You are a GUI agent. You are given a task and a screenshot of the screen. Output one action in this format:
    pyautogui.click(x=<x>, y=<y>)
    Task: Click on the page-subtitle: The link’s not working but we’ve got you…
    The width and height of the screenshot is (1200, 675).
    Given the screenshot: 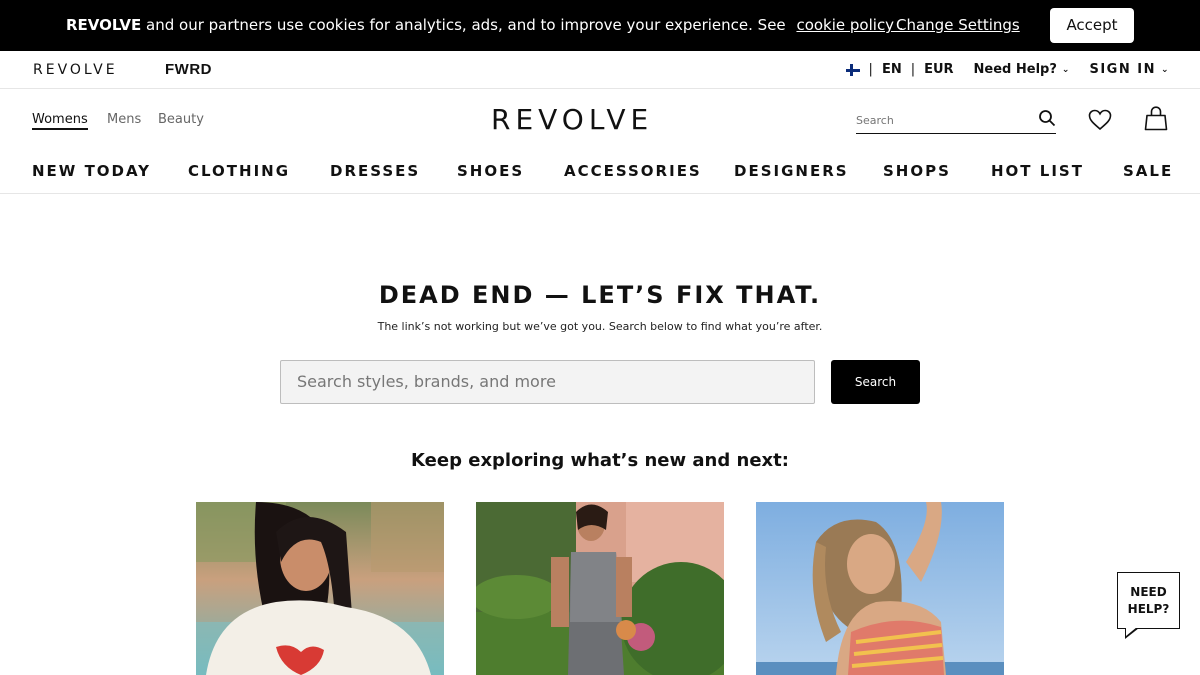 What is the action you would take?
    pyautogui.click(x=600, y=326)
    